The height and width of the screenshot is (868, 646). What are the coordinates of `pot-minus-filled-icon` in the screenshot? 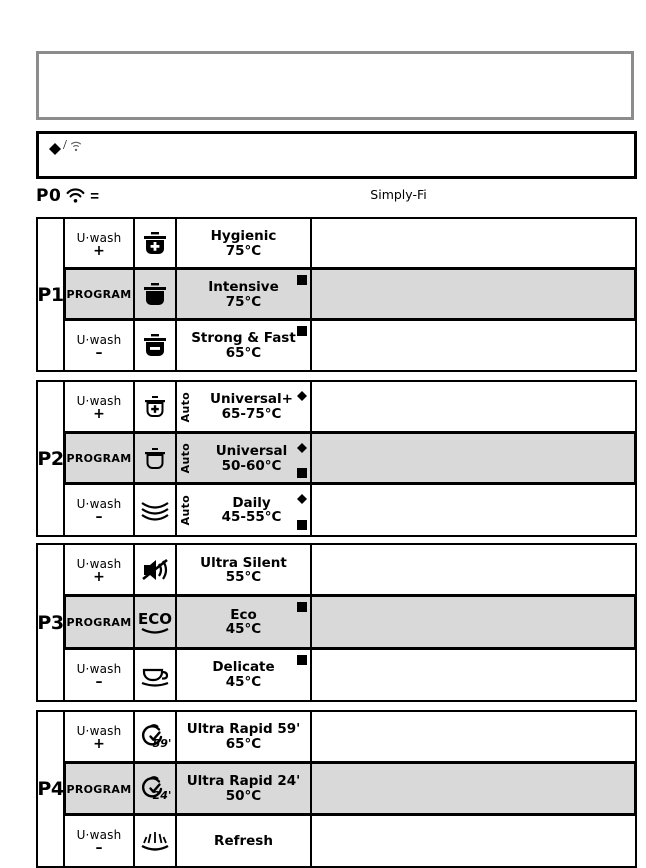 It's located at (156, 345).